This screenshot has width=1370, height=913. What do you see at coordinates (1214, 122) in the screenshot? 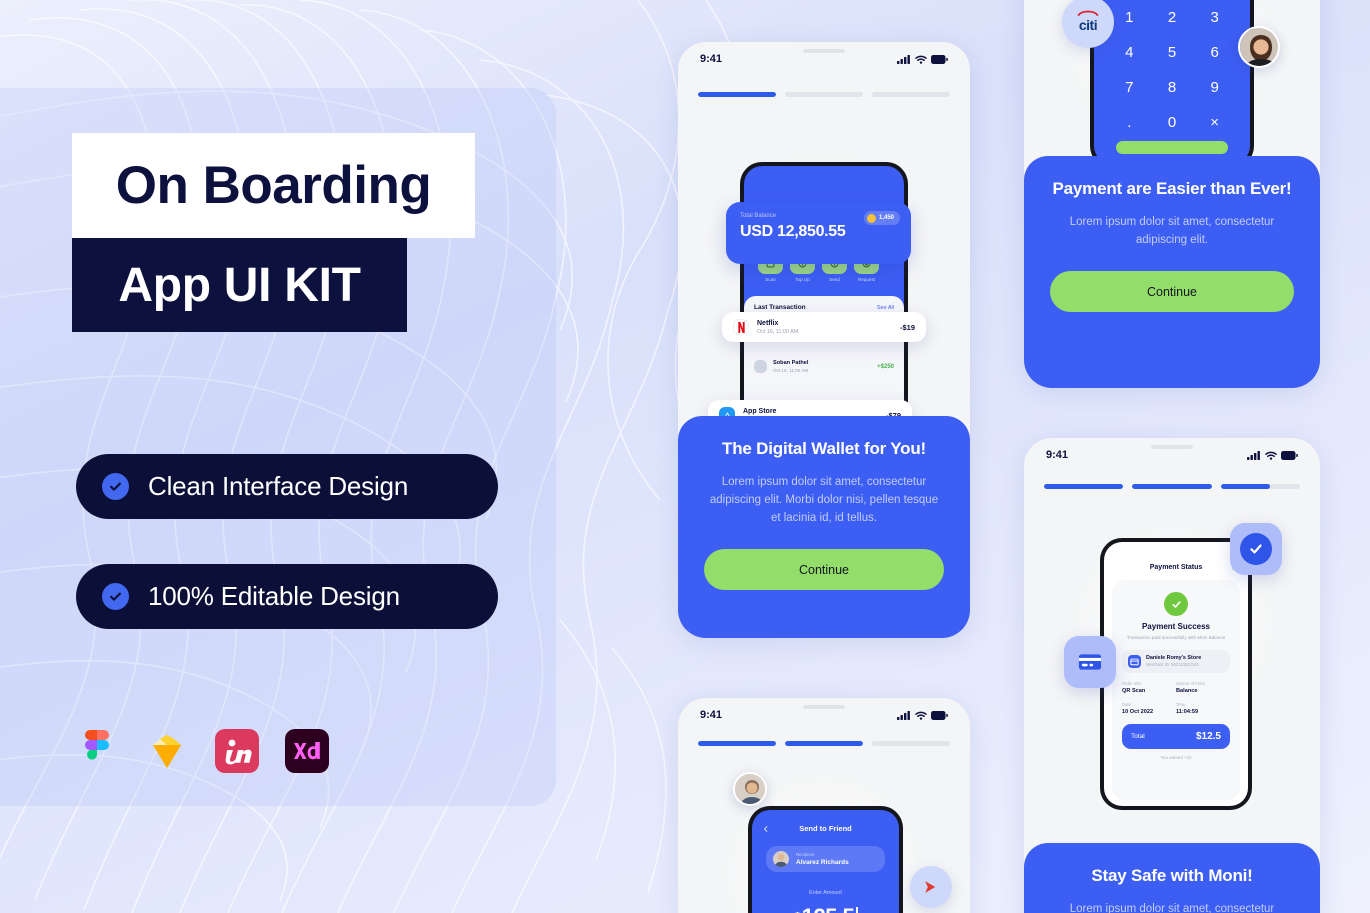
I see `key-delete: ×` at bounding box center [1214, 122].